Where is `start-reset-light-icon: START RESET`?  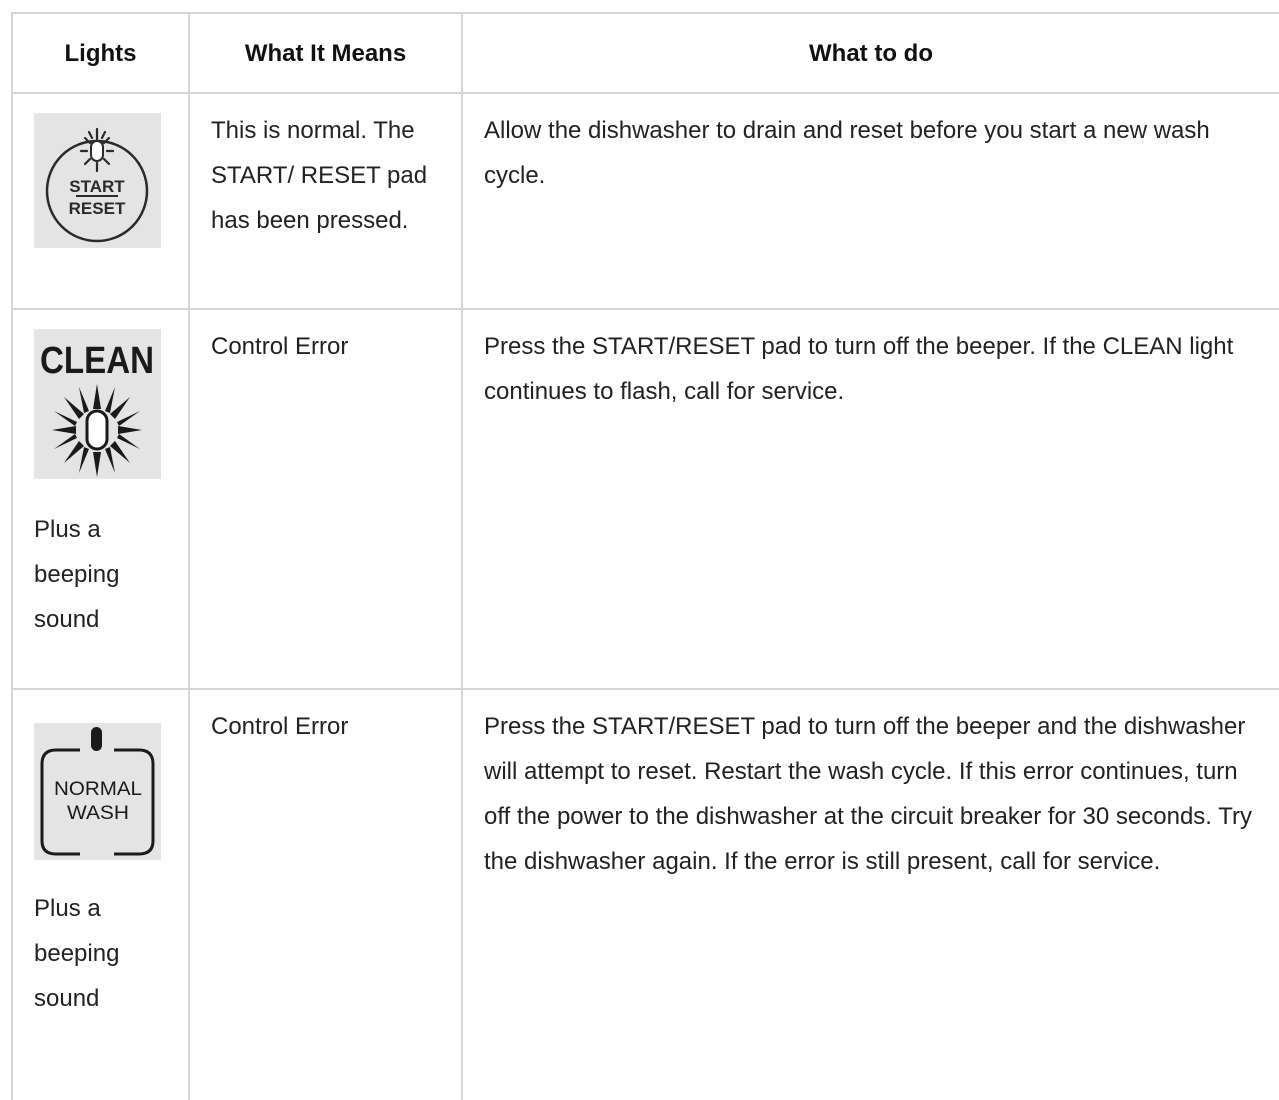 start-reset-light-icon: START RESET is located at coordinates (97, 180).